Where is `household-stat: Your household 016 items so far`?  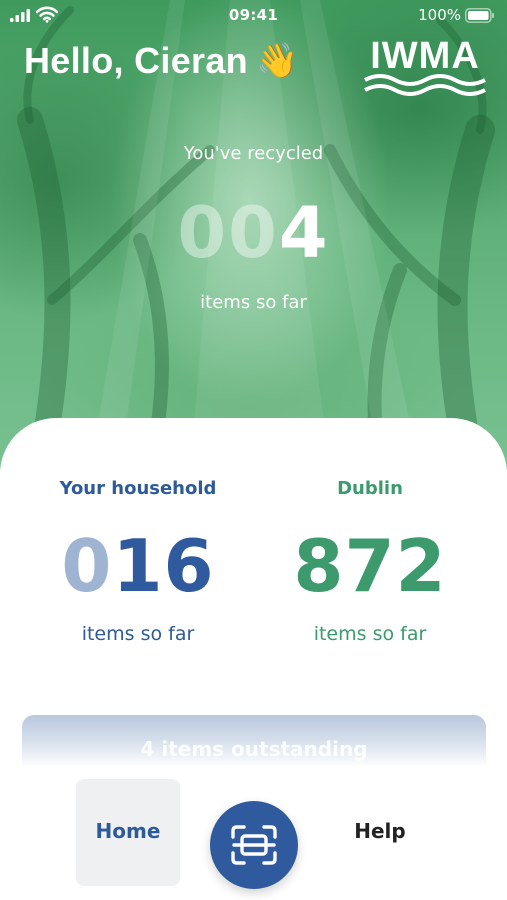 household-stat: Your household 016 items so far is located at coordinates (138, 561).